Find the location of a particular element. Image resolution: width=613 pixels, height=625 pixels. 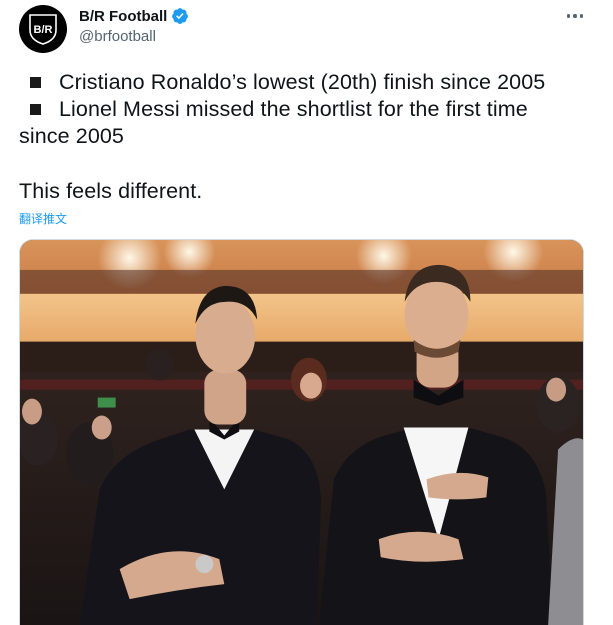

handle: @brfootball is located at coordinates (134, 36).